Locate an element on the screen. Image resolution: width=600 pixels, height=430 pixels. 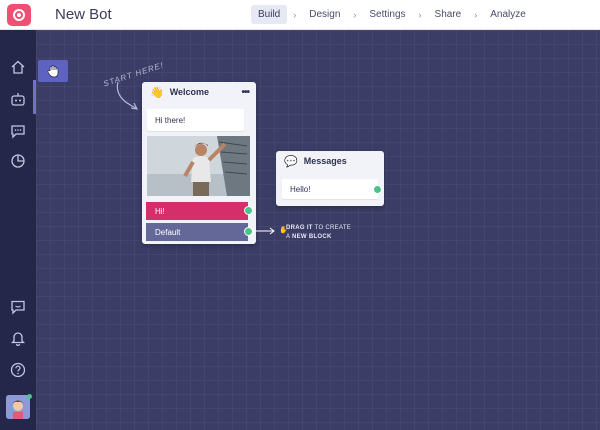
help-icon is located at coordinates (18, 370).